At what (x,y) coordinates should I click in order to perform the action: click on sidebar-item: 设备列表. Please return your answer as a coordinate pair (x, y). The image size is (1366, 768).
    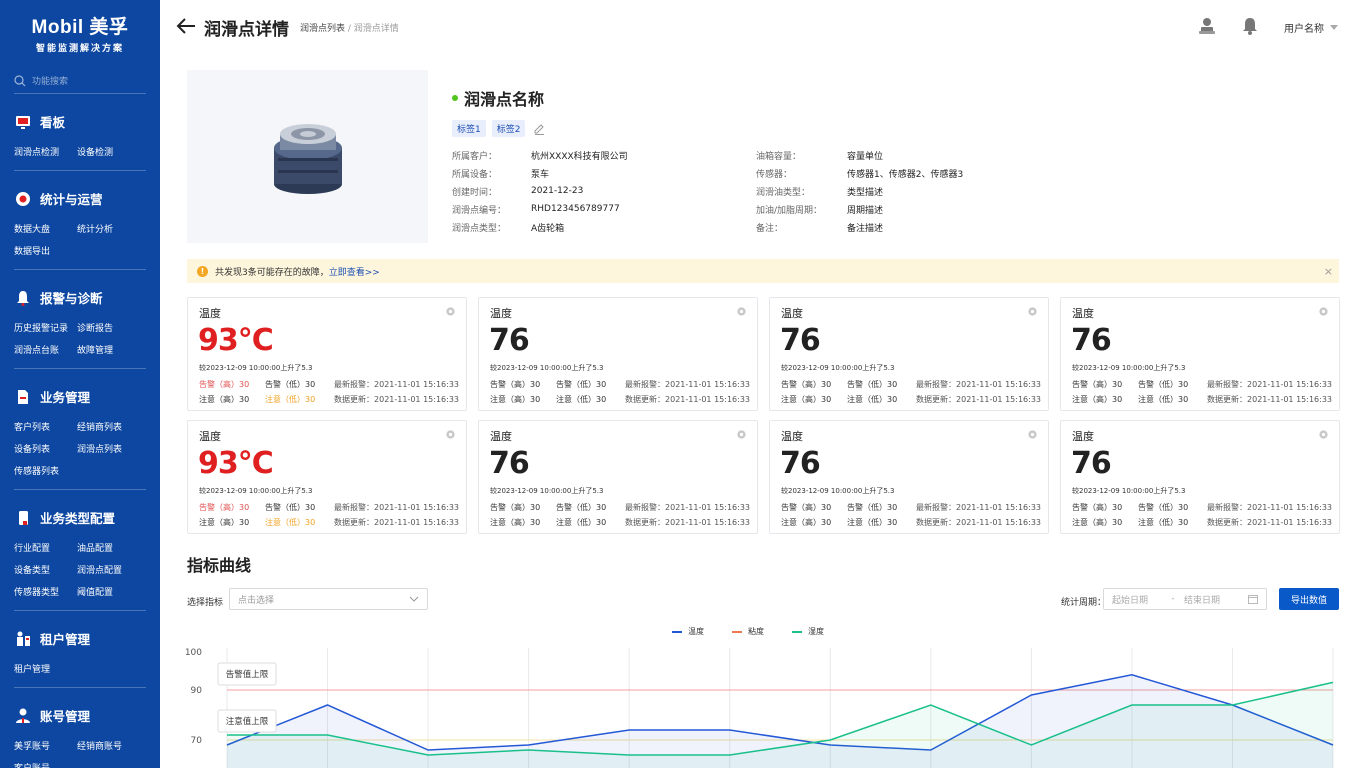
    Looking at the image, I should click on (45, 448).